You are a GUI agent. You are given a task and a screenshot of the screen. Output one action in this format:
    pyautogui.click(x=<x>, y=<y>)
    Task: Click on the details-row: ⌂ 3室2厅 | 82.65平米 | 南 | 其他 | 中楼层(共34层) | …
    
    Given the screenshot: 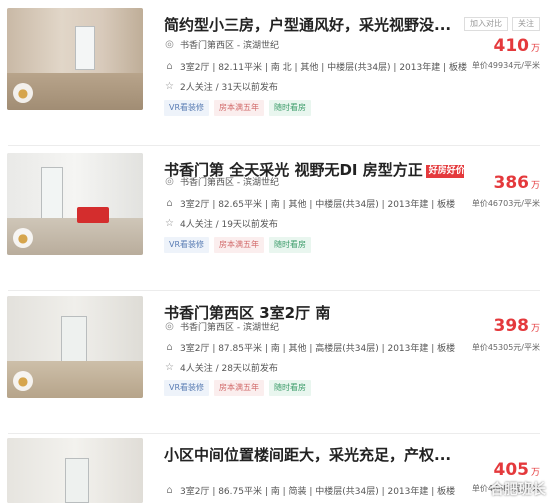 What is the action you would take?
    pyautogui.click(x=309, y=203)
    